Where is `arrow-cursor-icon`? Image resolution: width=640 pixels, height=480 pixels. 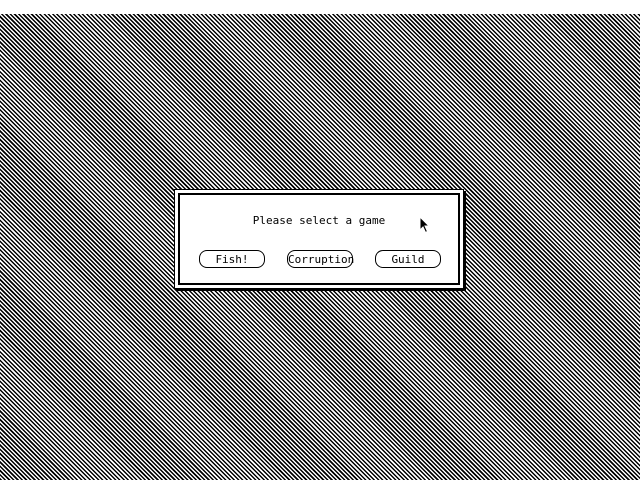
arrow-cursor-icon is located at coordinates (425, 225).